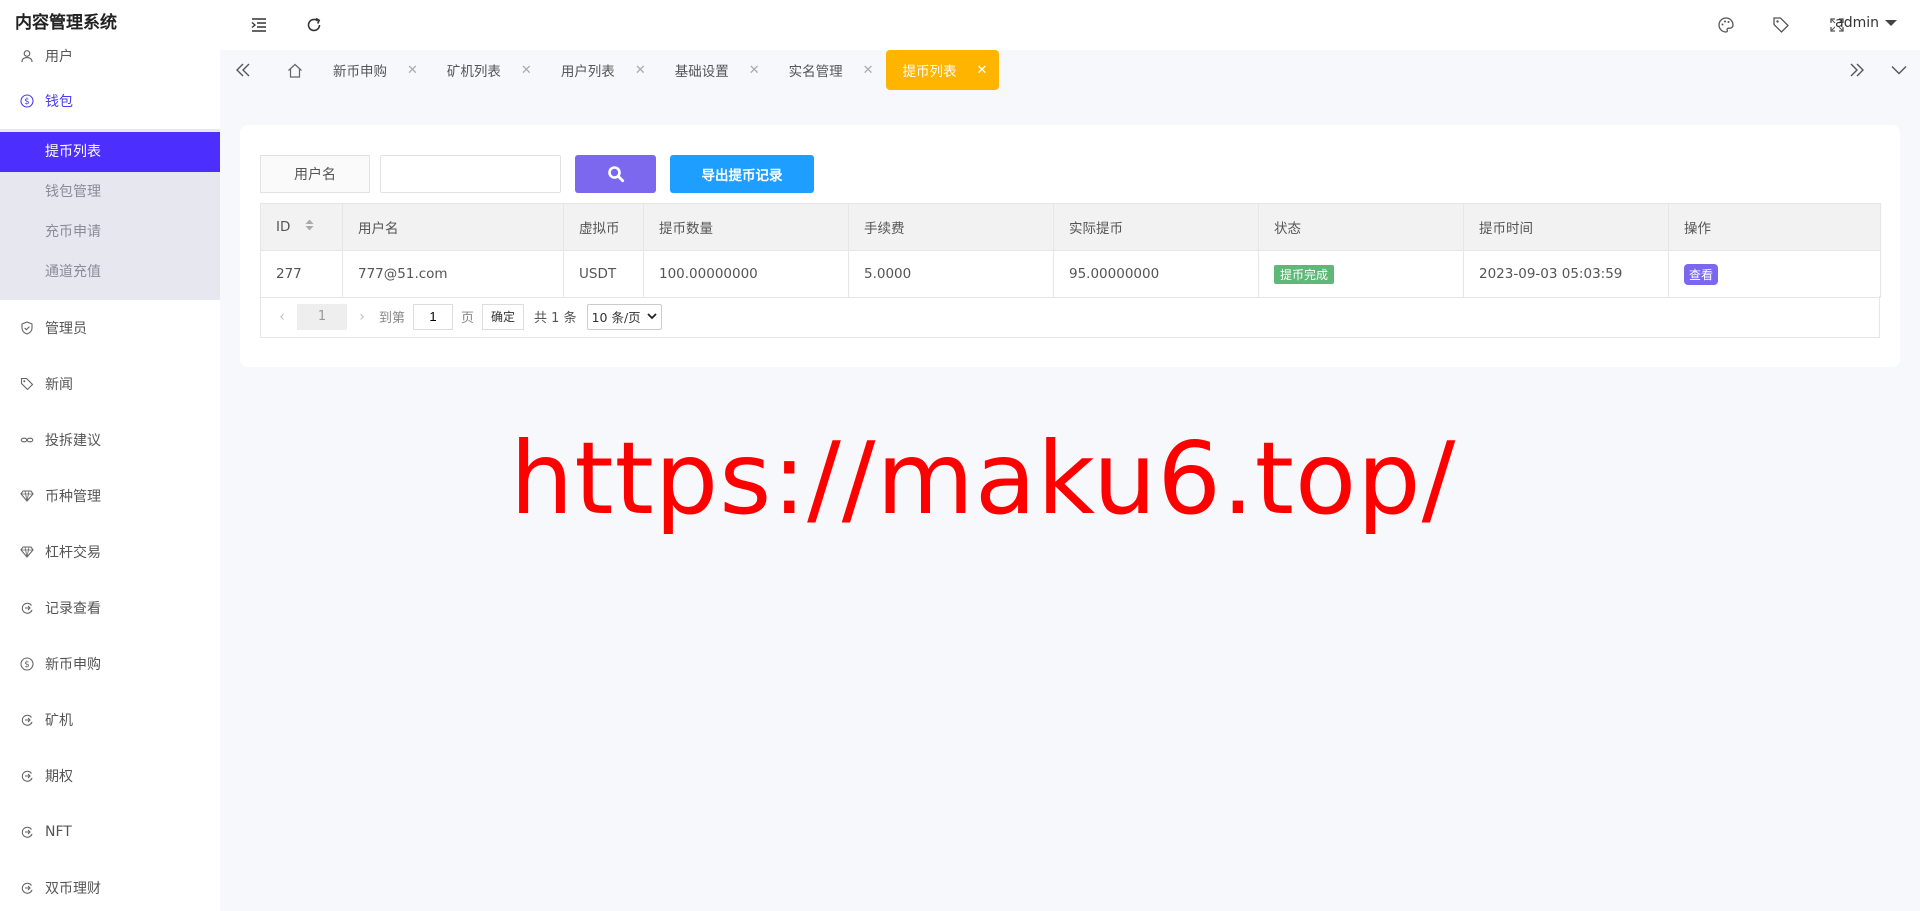  What do you see at coordinates (110, 328) in the screenshot?
I see `sidebar-item-admin: 管理员` at bounding box center [110, 328].